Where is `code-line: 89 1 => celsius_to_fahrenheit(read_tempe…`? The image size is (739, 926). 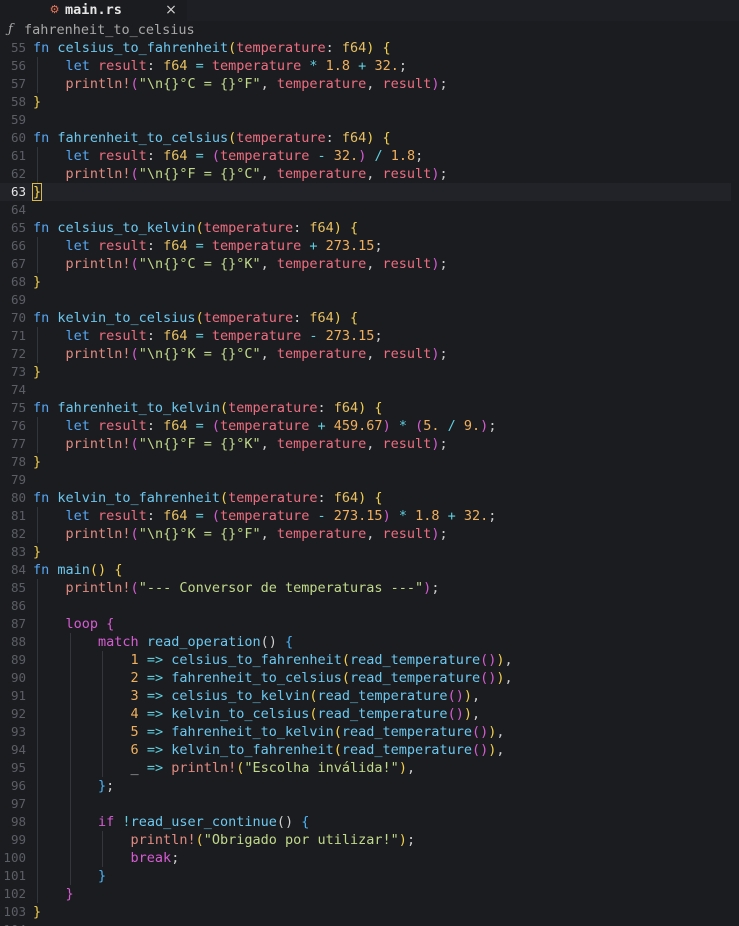
code-line: 89 1 => celsius_to_fahrenheit(read_tempe… is located at coordinates (369, 660).